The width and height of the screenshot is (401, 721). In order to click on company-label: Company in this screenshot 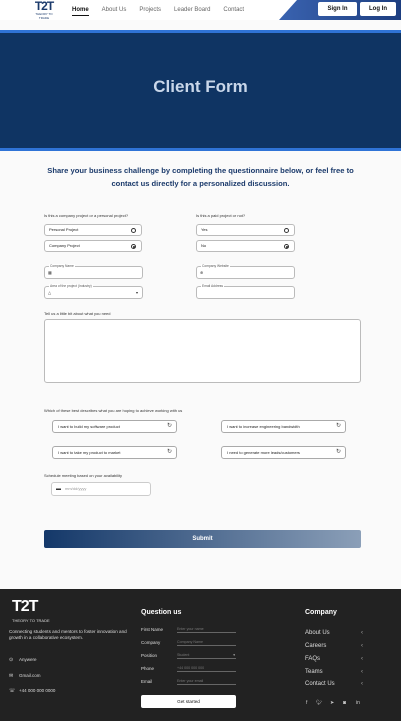, I will do `click(151, 642)`.